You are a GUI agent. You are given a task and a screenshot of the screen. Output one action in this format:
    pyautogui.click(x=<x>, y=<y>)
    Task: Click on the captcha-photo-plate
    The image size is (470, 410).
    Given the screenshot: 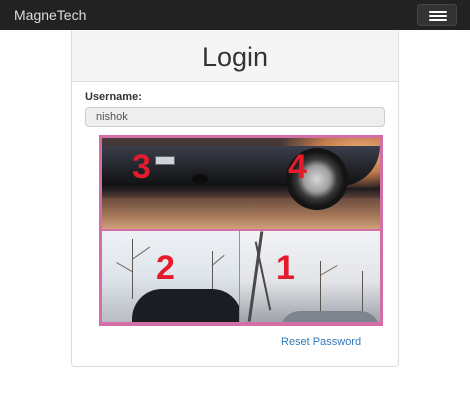 What is the action you would take?
    pyautogui.click(x=165, y=160)
    